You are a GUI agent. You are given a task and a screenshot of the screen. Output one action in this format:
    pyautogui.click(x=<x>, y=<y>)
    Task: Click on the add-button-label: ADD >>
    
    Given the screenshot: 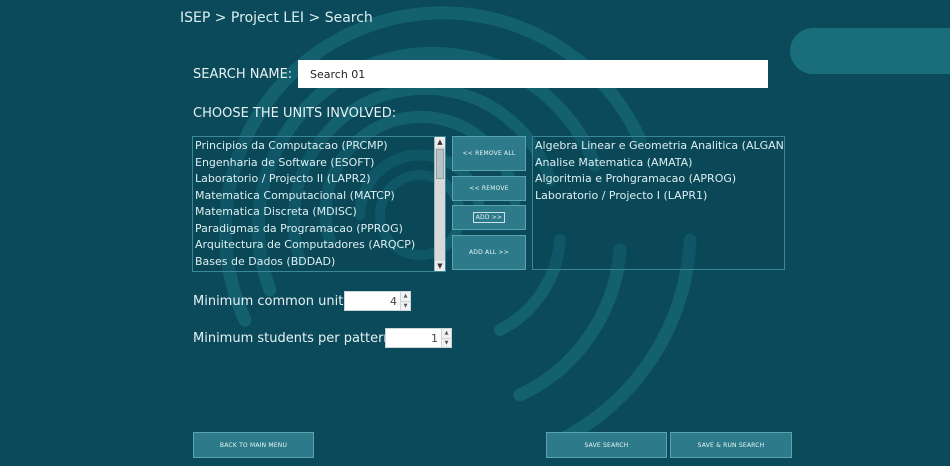 What is the action you would take?
    pyautogui.click(x=489, y=217)
    